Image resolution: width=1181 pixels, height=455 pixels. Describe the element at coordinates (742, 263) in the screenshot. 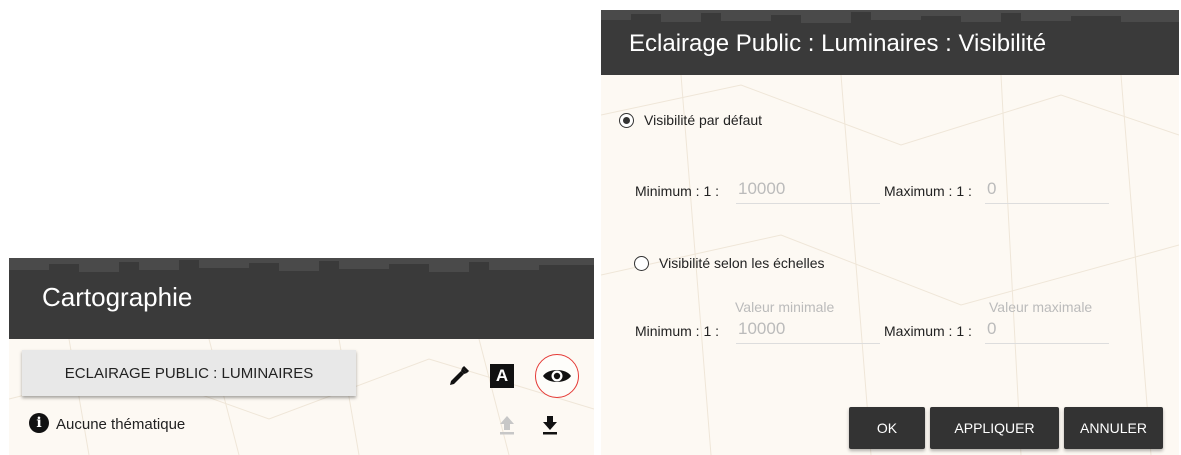

I see `radio-scale-label: Visibilité selon les échelles` at that location.